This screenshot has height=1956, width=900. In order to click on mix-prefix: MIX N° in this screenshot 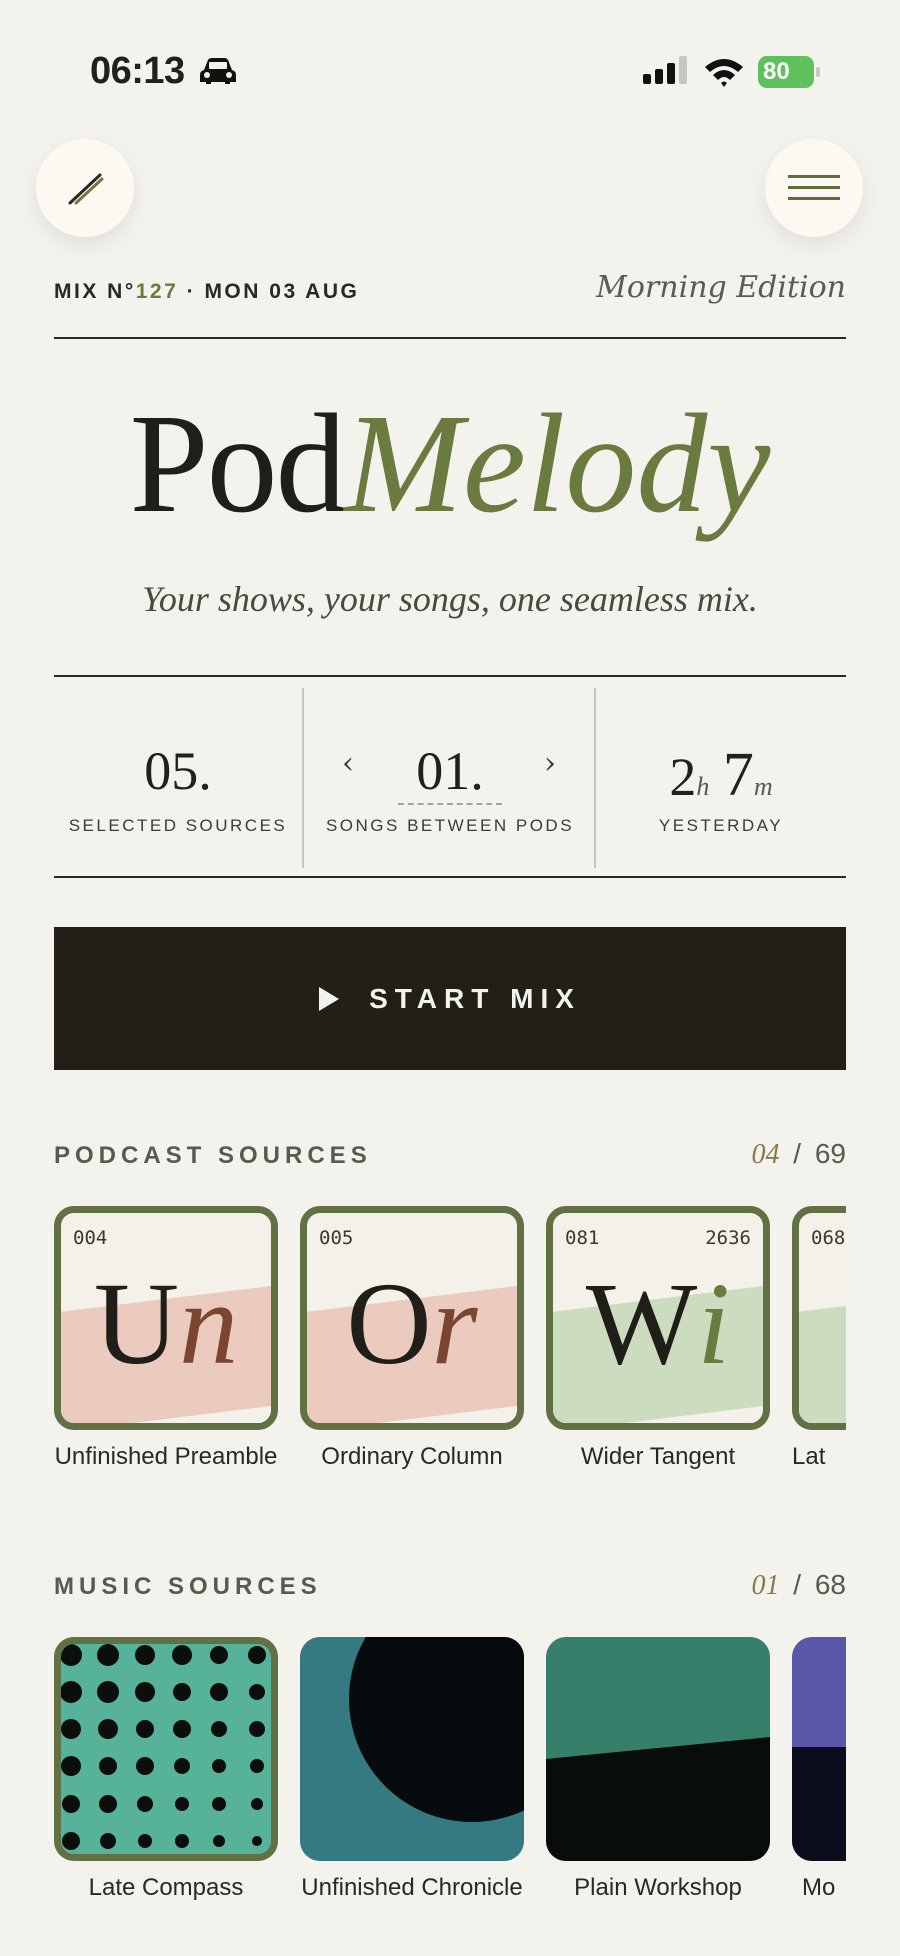, I will do `click(95, 291)`.